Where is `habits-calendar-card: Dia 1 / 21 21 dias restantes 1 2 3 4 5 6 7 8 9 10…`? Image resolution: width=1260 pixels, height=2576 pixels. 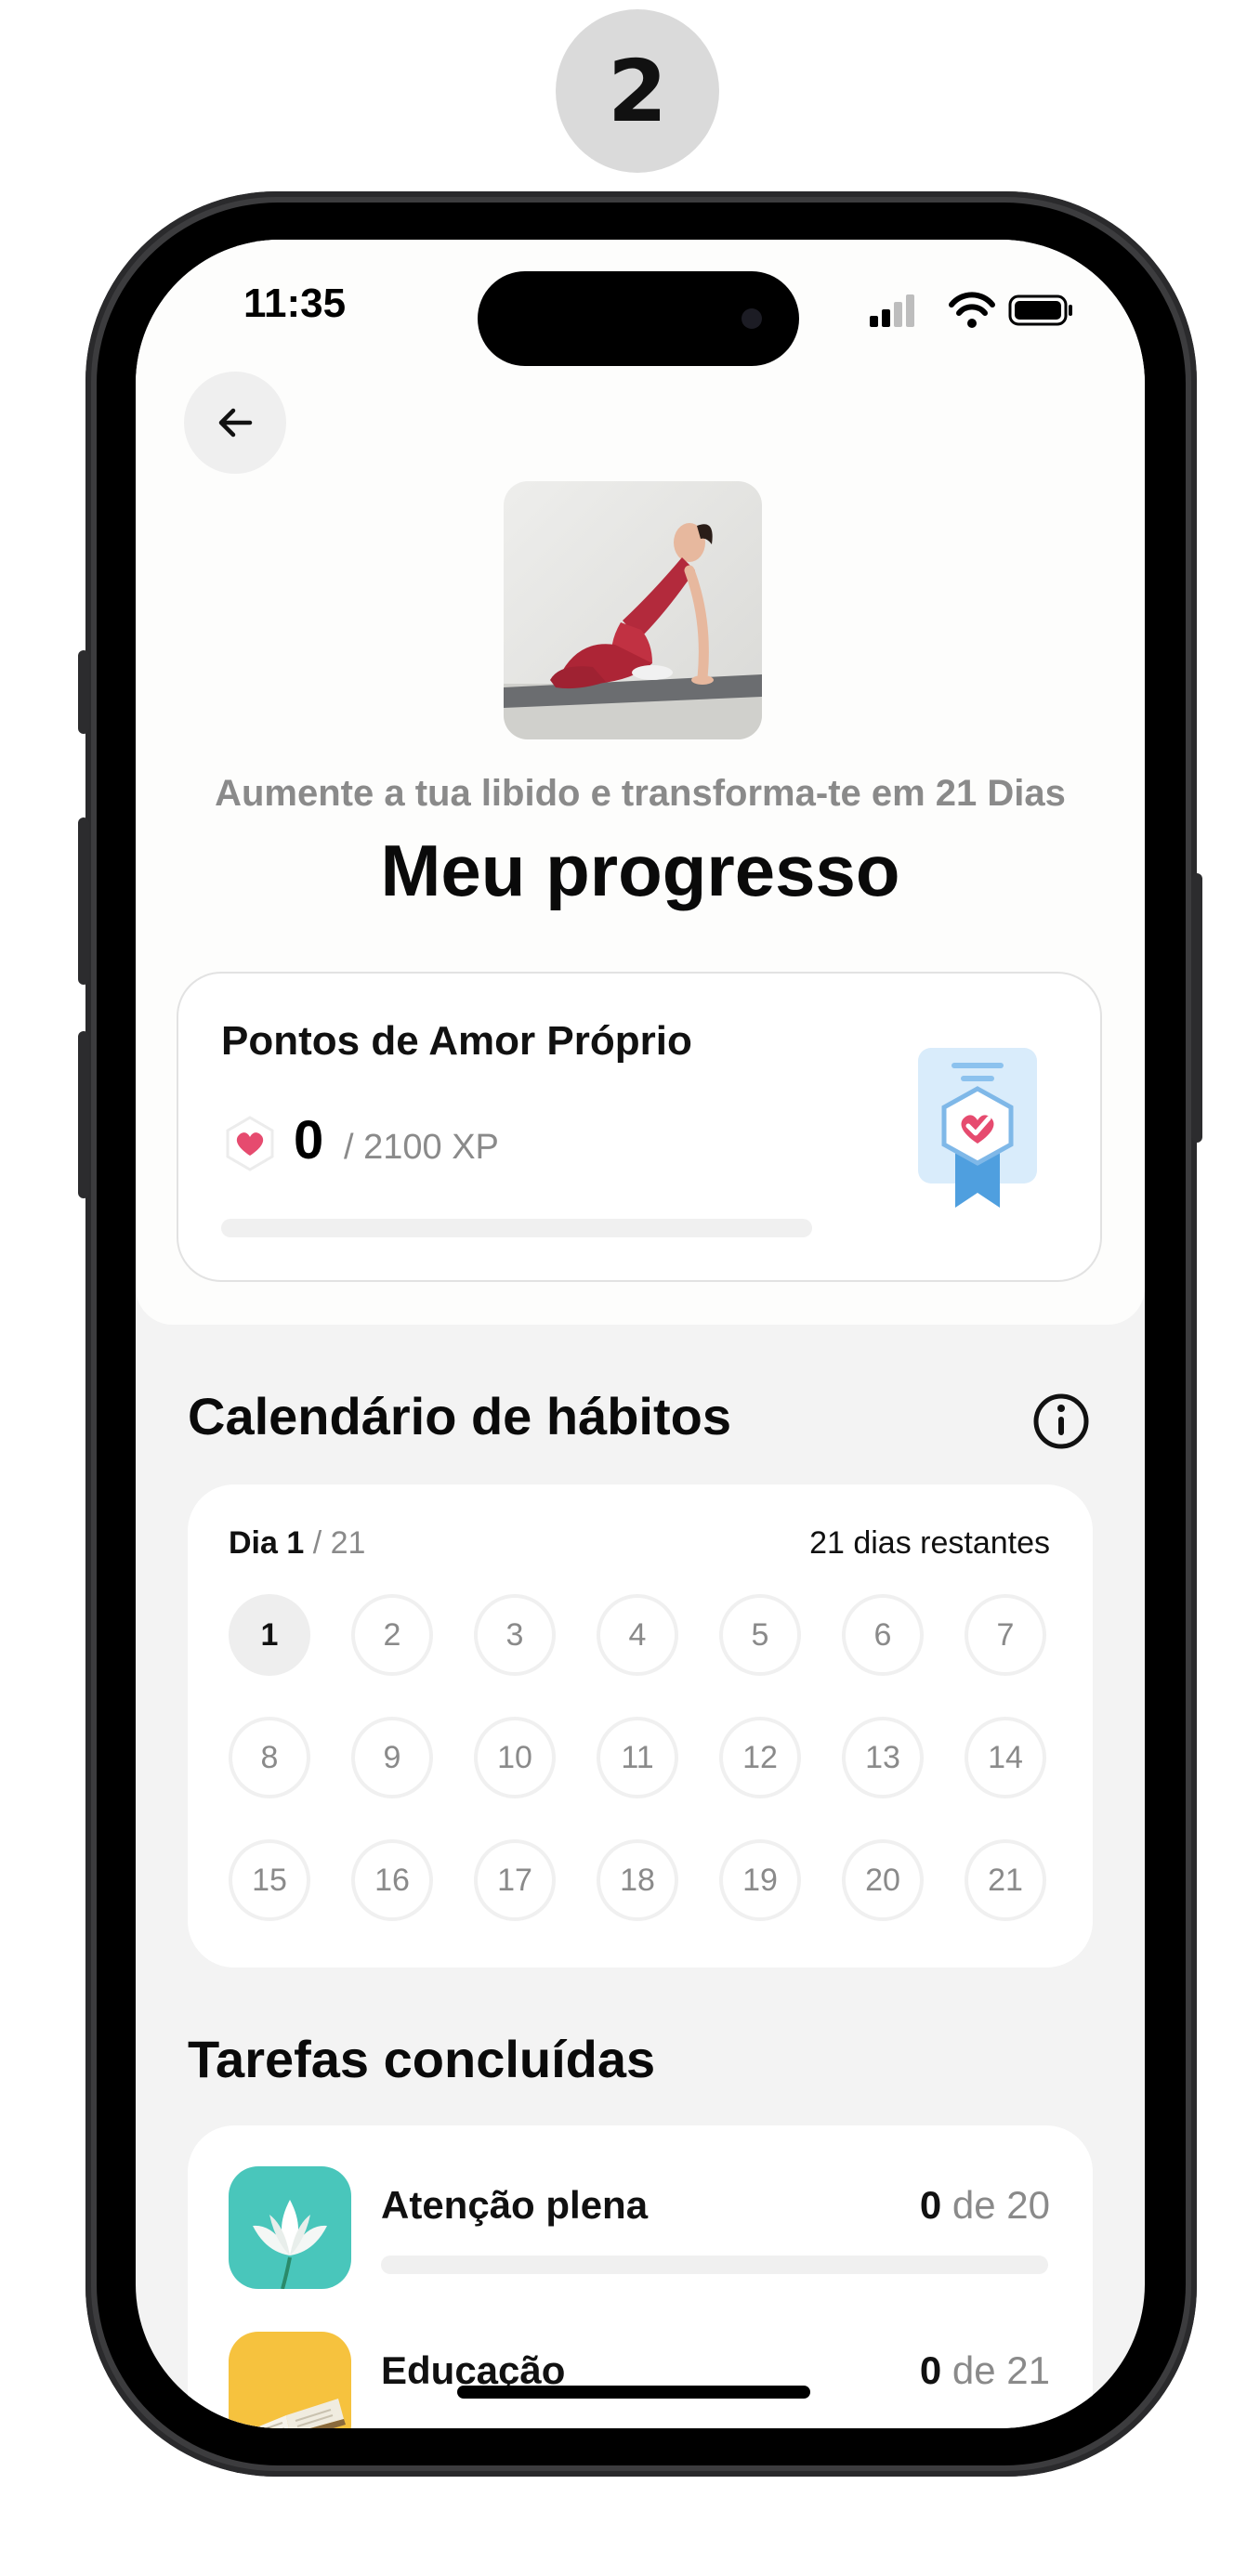 habits-calendar-card: Dia 1 / 21 21 dias restantes 1 2 3 4 5 6 7 8 9 10… is located at coordinates (640, 1726).